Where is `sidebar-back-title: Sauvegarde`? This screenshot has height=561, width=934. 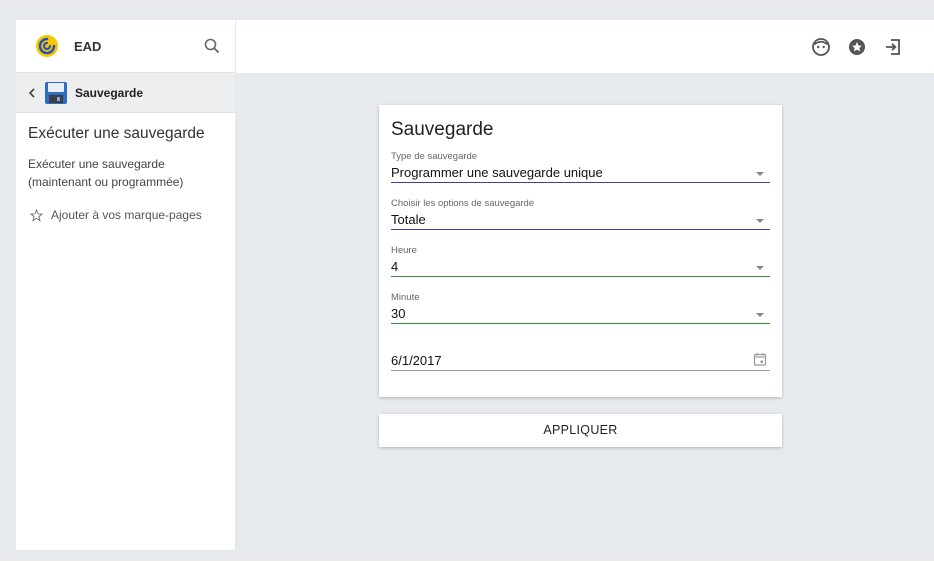 sidebar-back-title: Sauvegarde is located at coordinates (109, 92).